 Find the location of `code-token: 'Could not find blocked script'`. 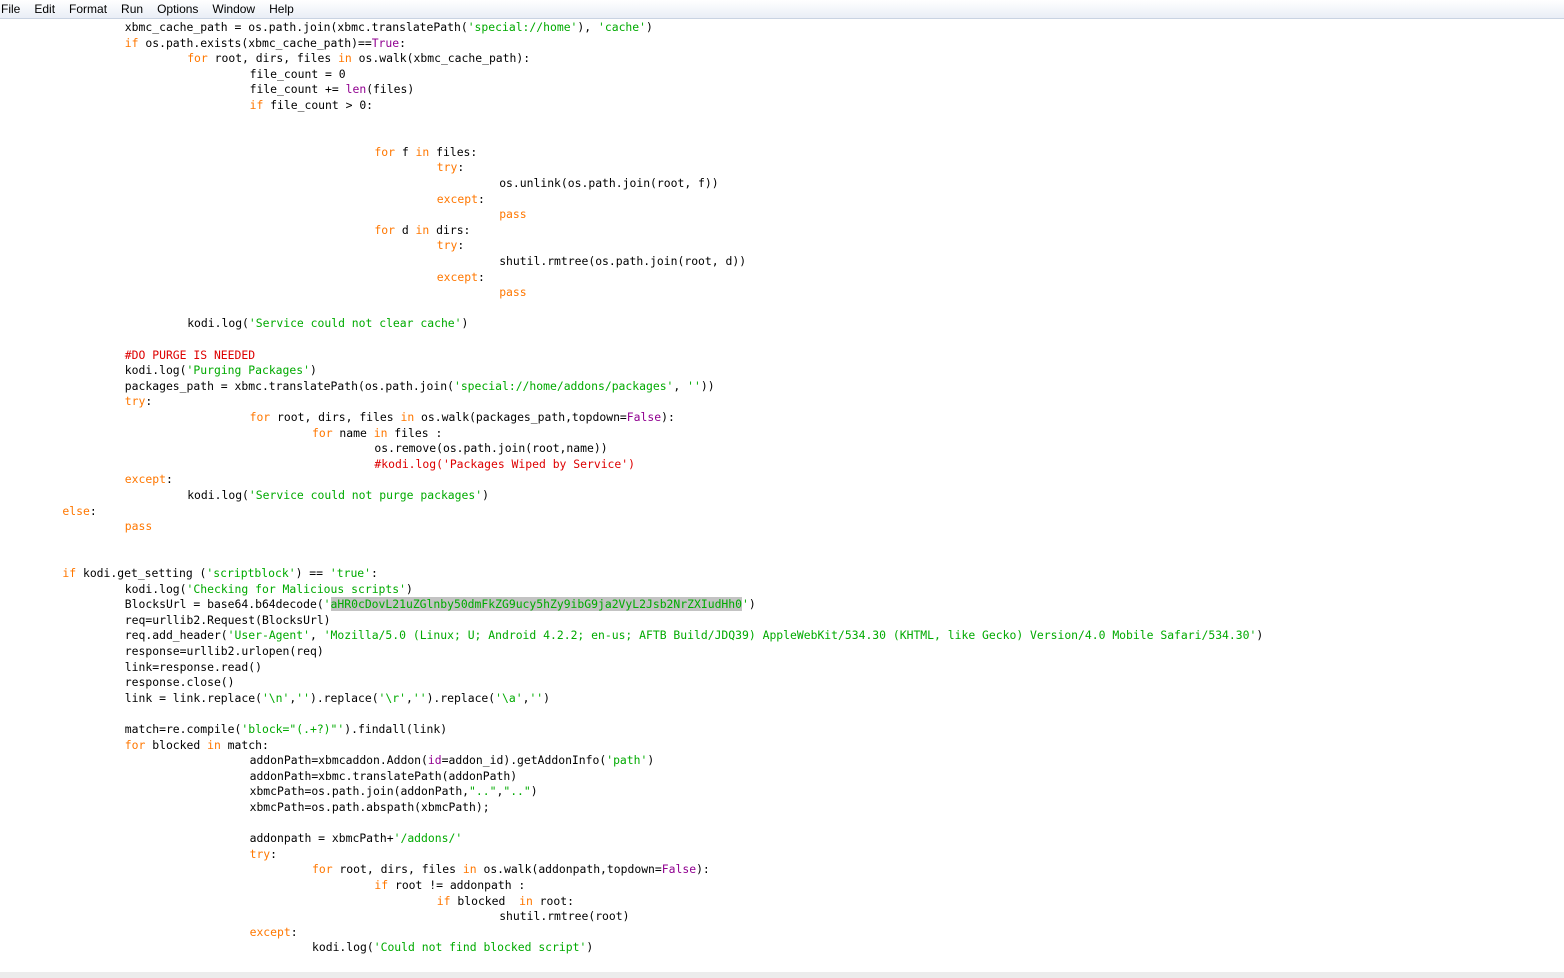

code-token: 'Could not find blocked script' is located at coordinates (480, 947).